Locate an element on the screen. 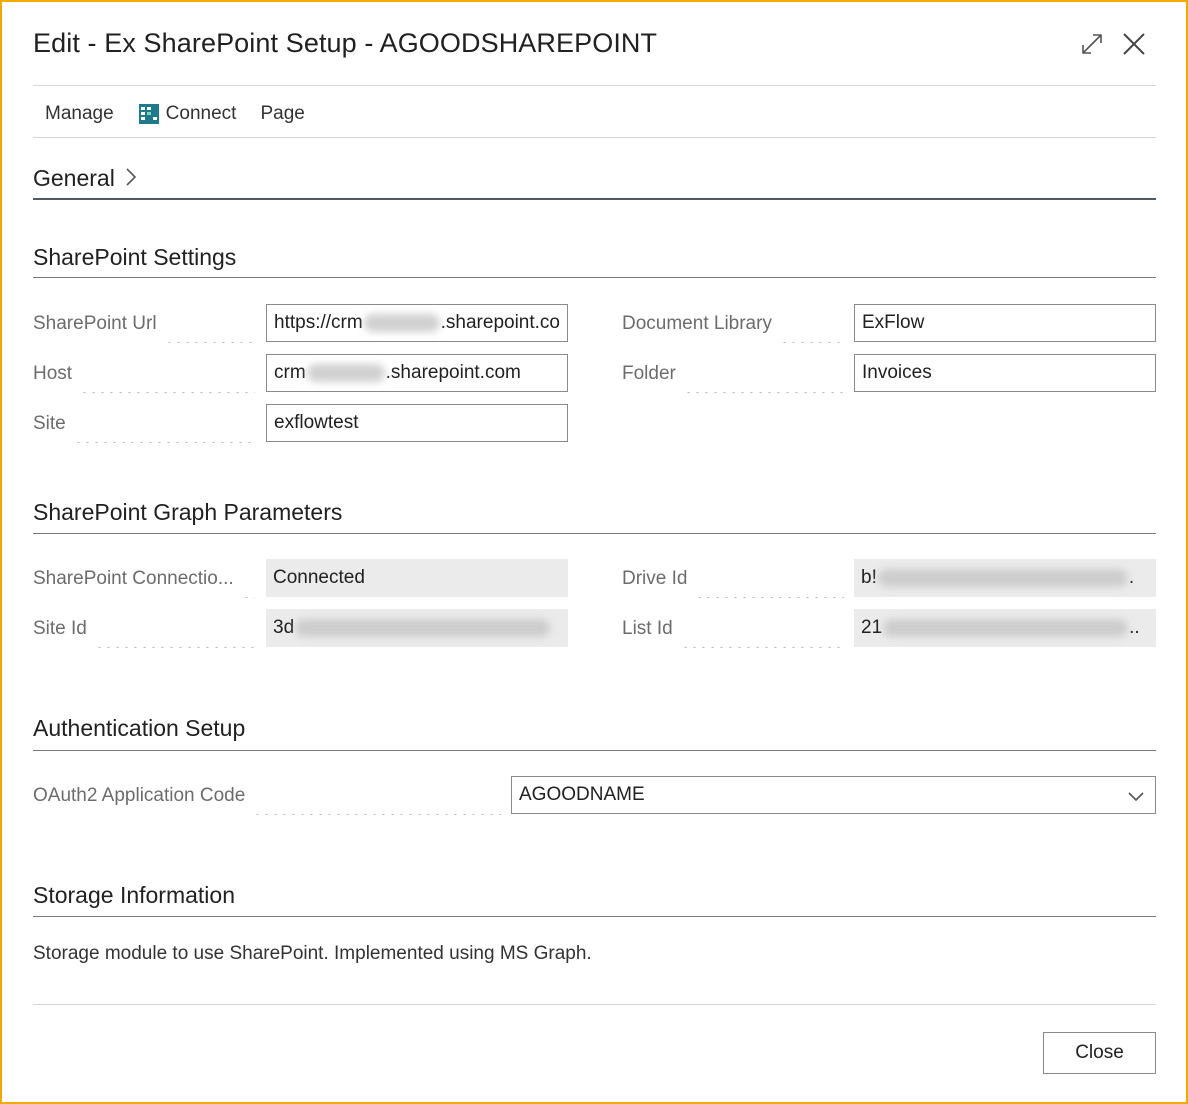  oauth2-application-code-select: AGOODNAME is located at coordinates (833, 795).